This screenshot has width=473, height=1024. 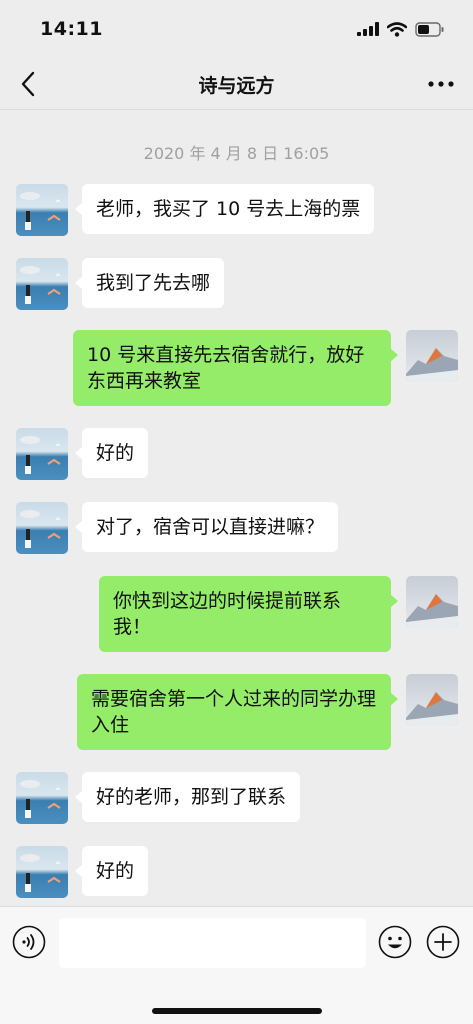 What do you see at coordinates (236, 86) in the screenshot?
I see `chat-title: 诗与远方` at bounding box center [236, 86].